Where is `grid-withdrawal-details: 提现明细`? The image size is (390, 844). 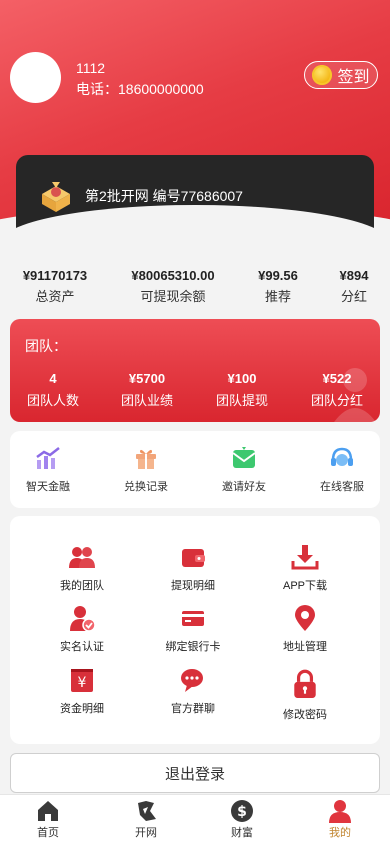
grid-withdrawal-details: 提现明细 is located at coordinates (193, 568).